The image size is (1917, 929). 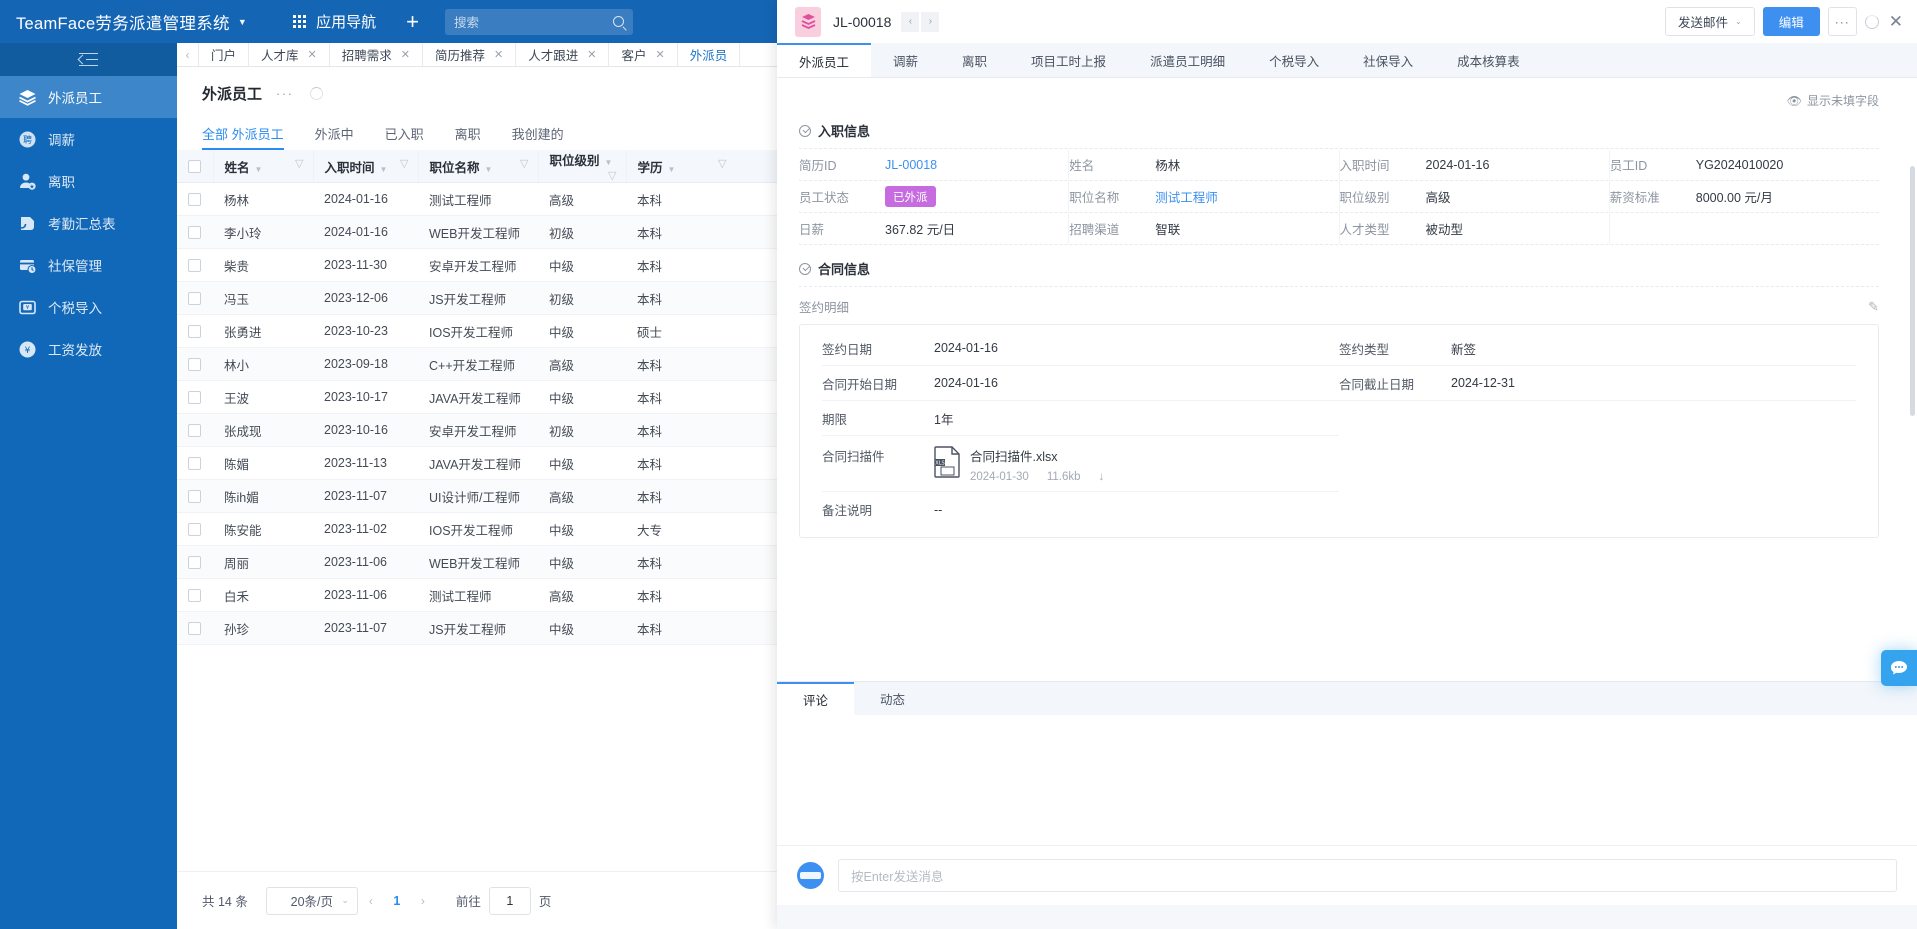 I want to click on tab-dispatch-employee: 外派员, so click(x=709, y=54).